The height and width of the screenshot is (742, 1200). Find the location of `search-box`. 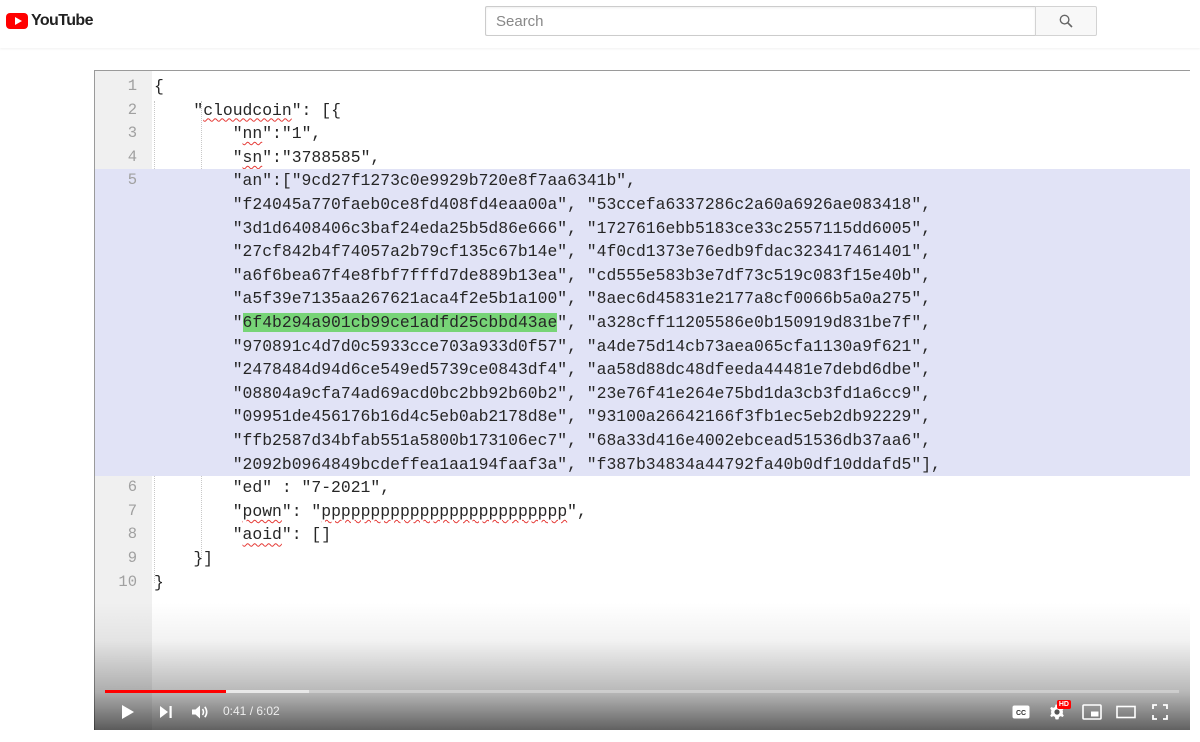

search-box is located at coordinates (791, 21).